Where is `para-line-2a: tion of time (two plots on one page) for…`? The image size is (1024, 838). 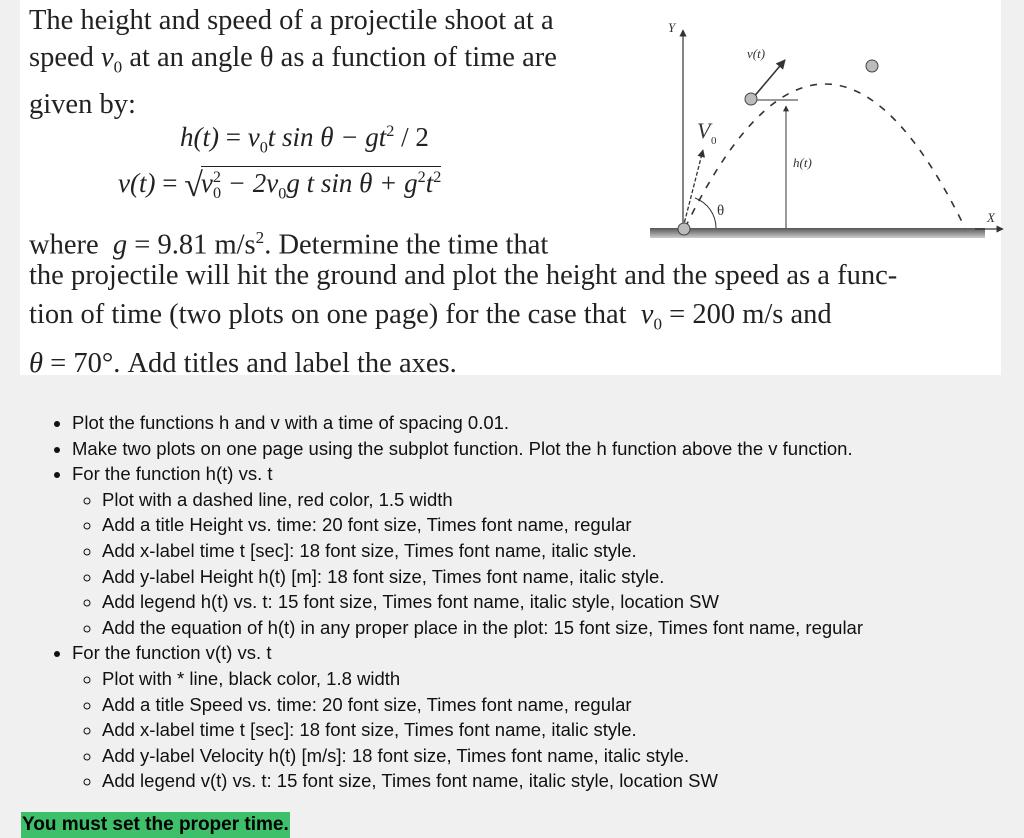
para-line-2a: tion of time (two plots on one page) for… is located at coordinates (335, 314).